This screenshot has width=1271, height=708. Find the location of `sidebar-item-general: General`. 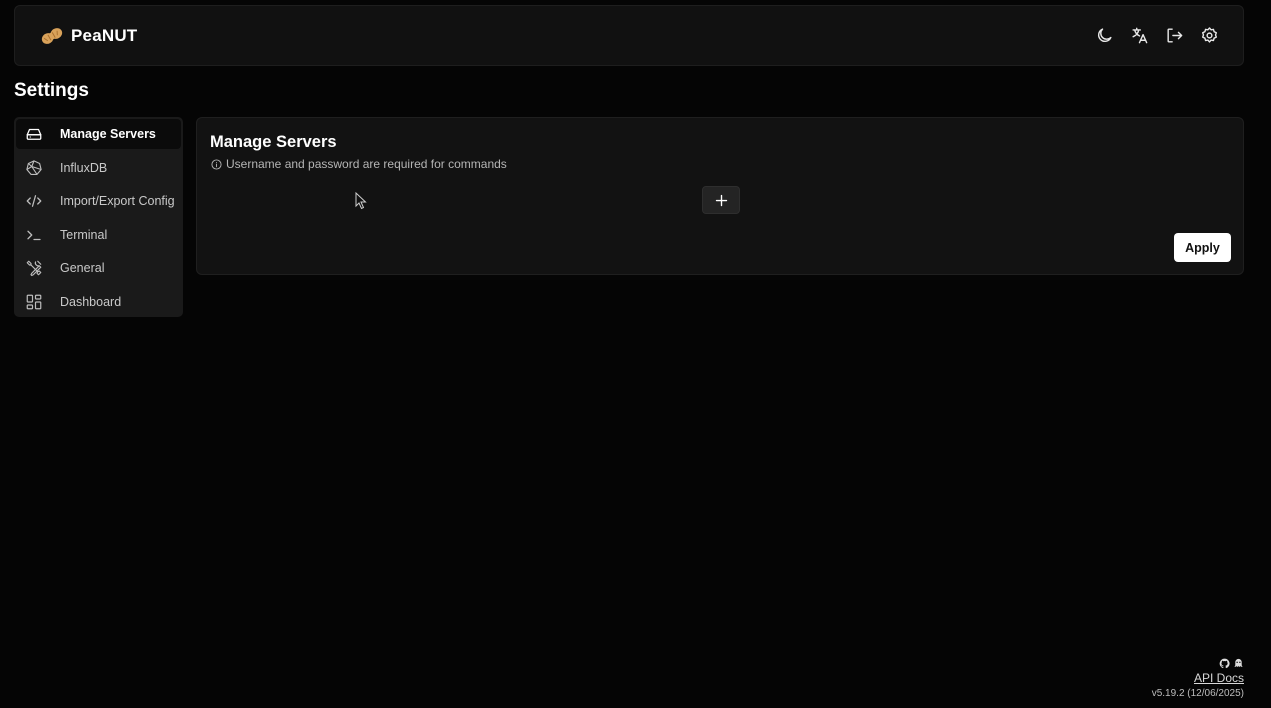

sidebar-item-general: General is located at coordinates (98, 268).